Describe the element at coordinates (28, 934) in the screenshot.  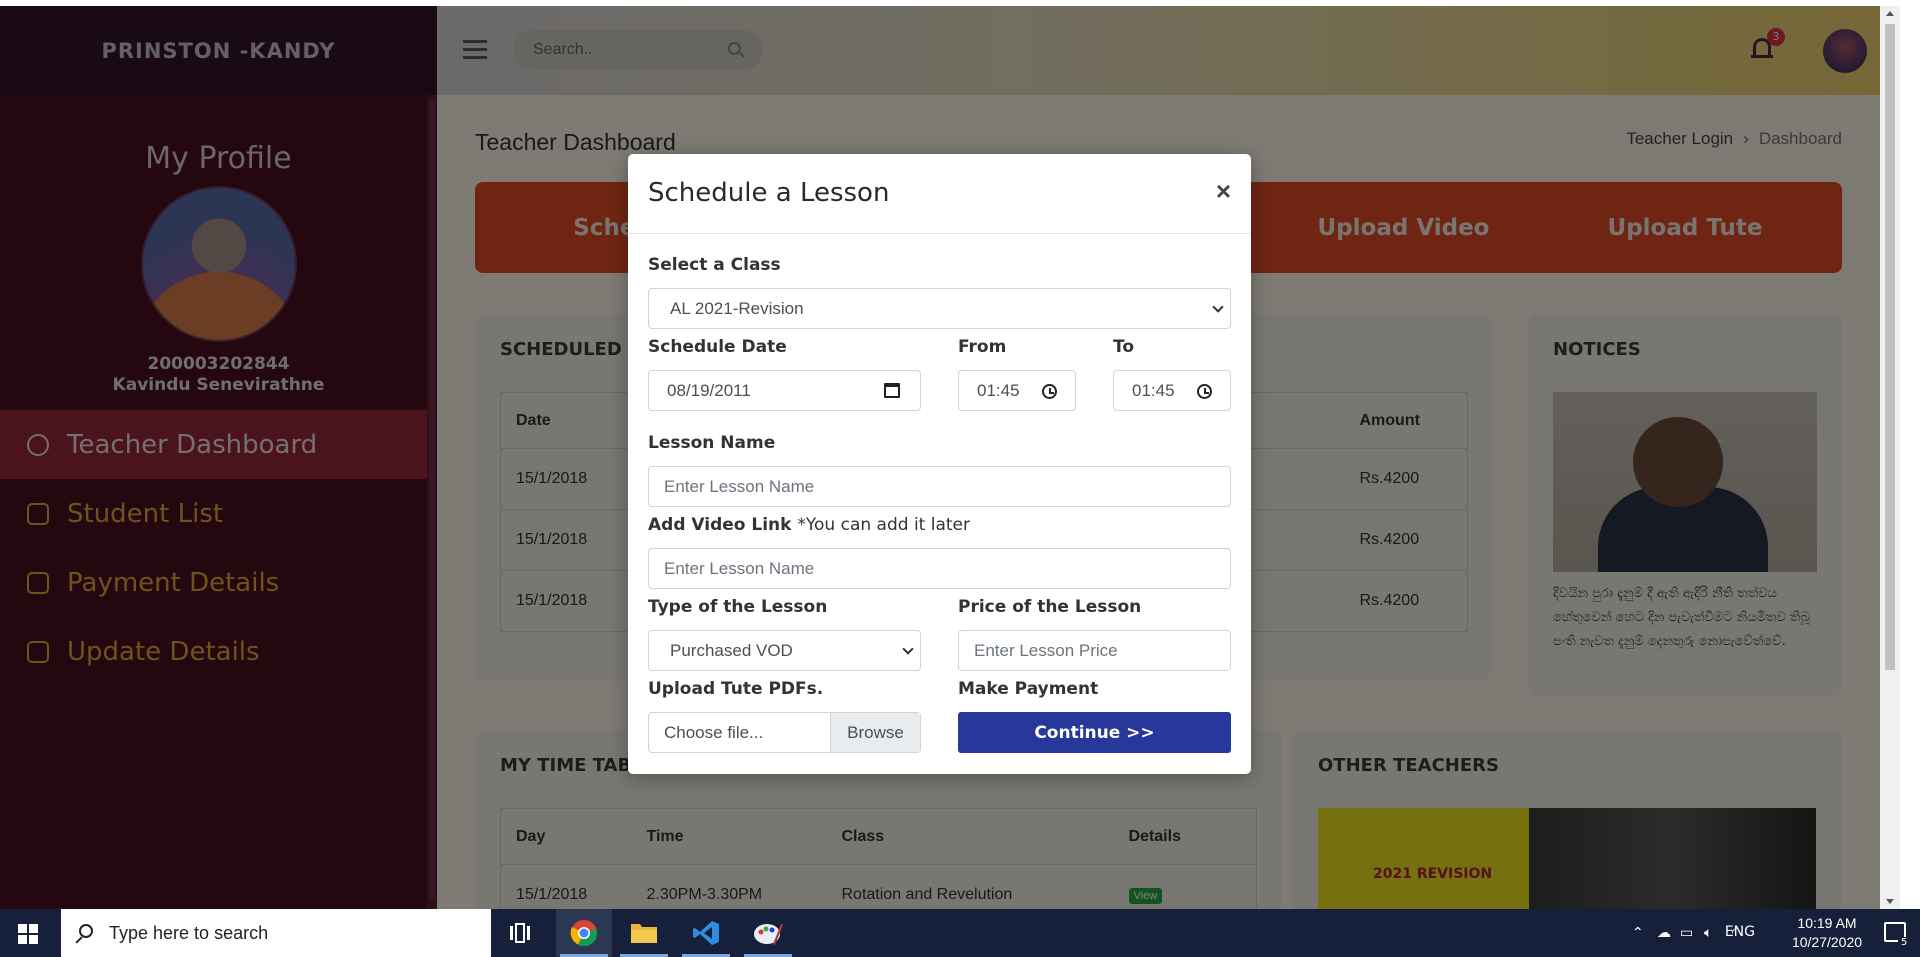
I see `windows-start-icon` at that location.